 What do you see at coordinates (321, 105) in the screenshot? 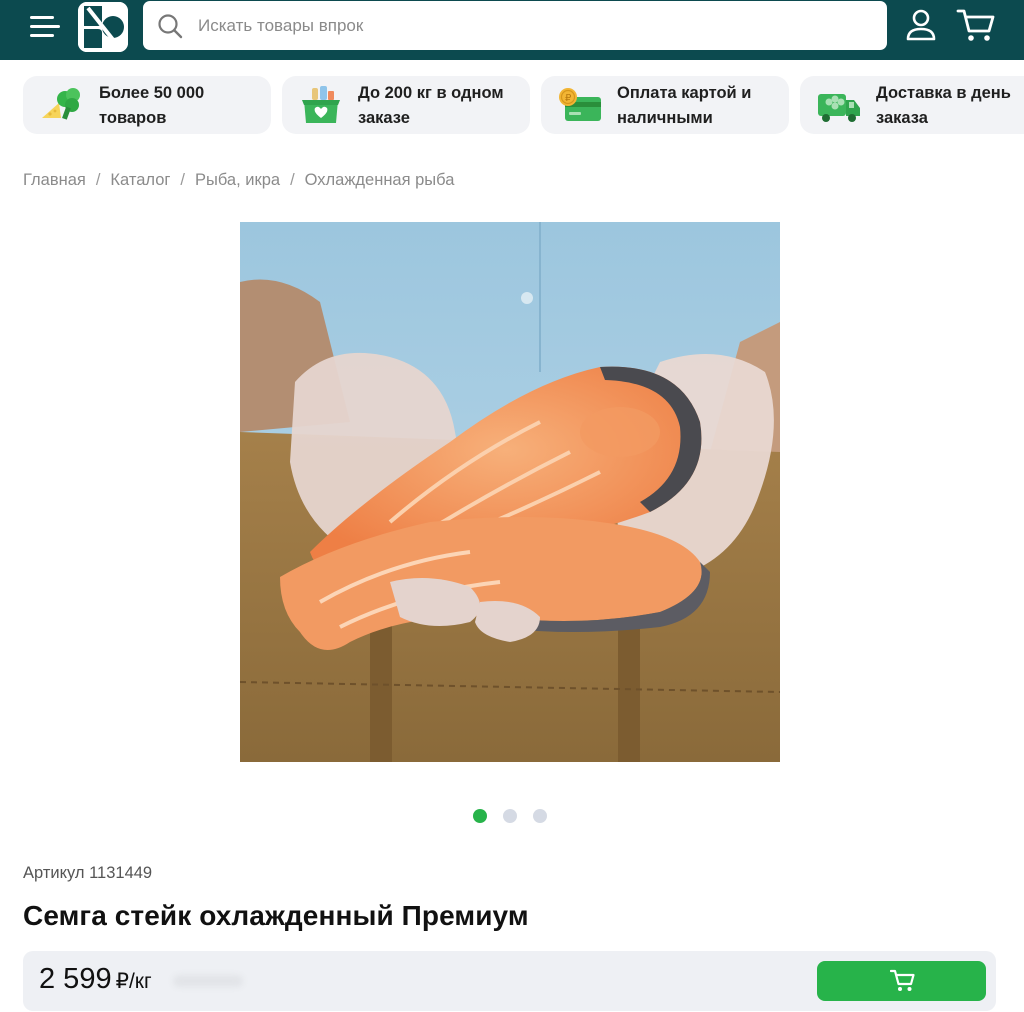
I see `box-icon` at bounding box center [321, 105].